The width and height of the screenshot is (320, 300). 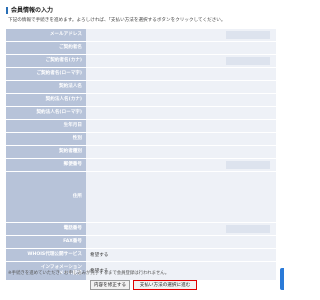 I want to click on row-contractor-name-roman: ご契約者名(ローマ字), so click(x=141, y=74).